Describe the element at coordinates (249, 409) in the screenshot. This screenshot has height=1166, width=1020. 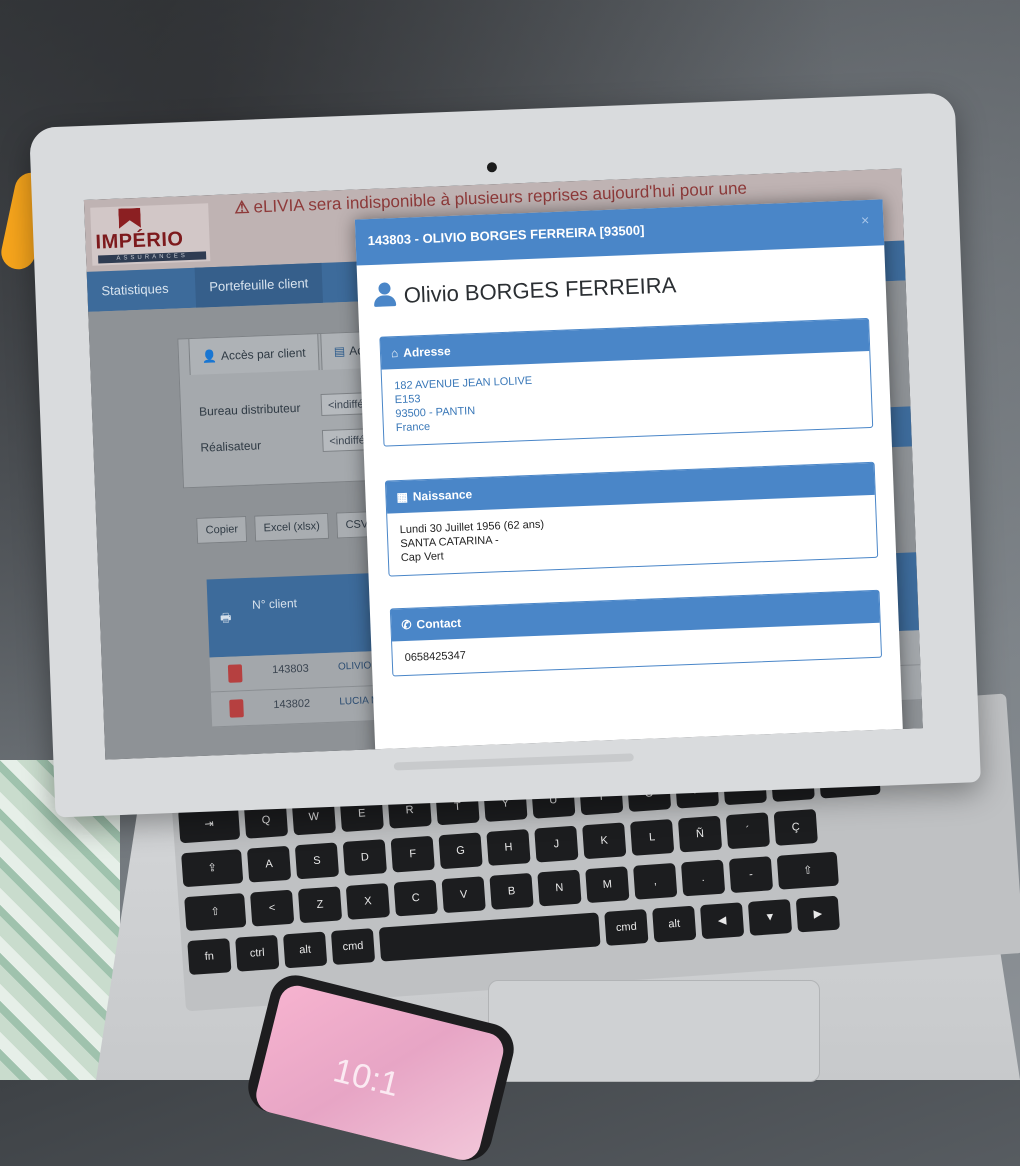
I see `bureau-label: Bureau distributeur` at that location.